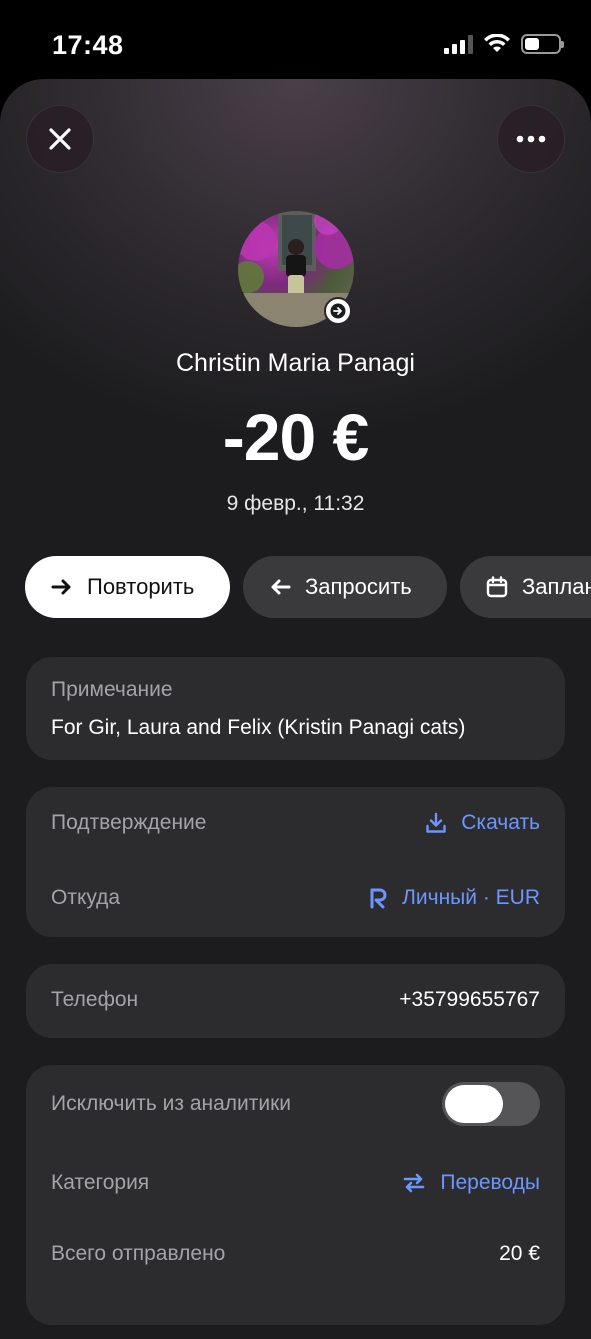  I want to click on revolut-logo-icon, so click(378, 898).